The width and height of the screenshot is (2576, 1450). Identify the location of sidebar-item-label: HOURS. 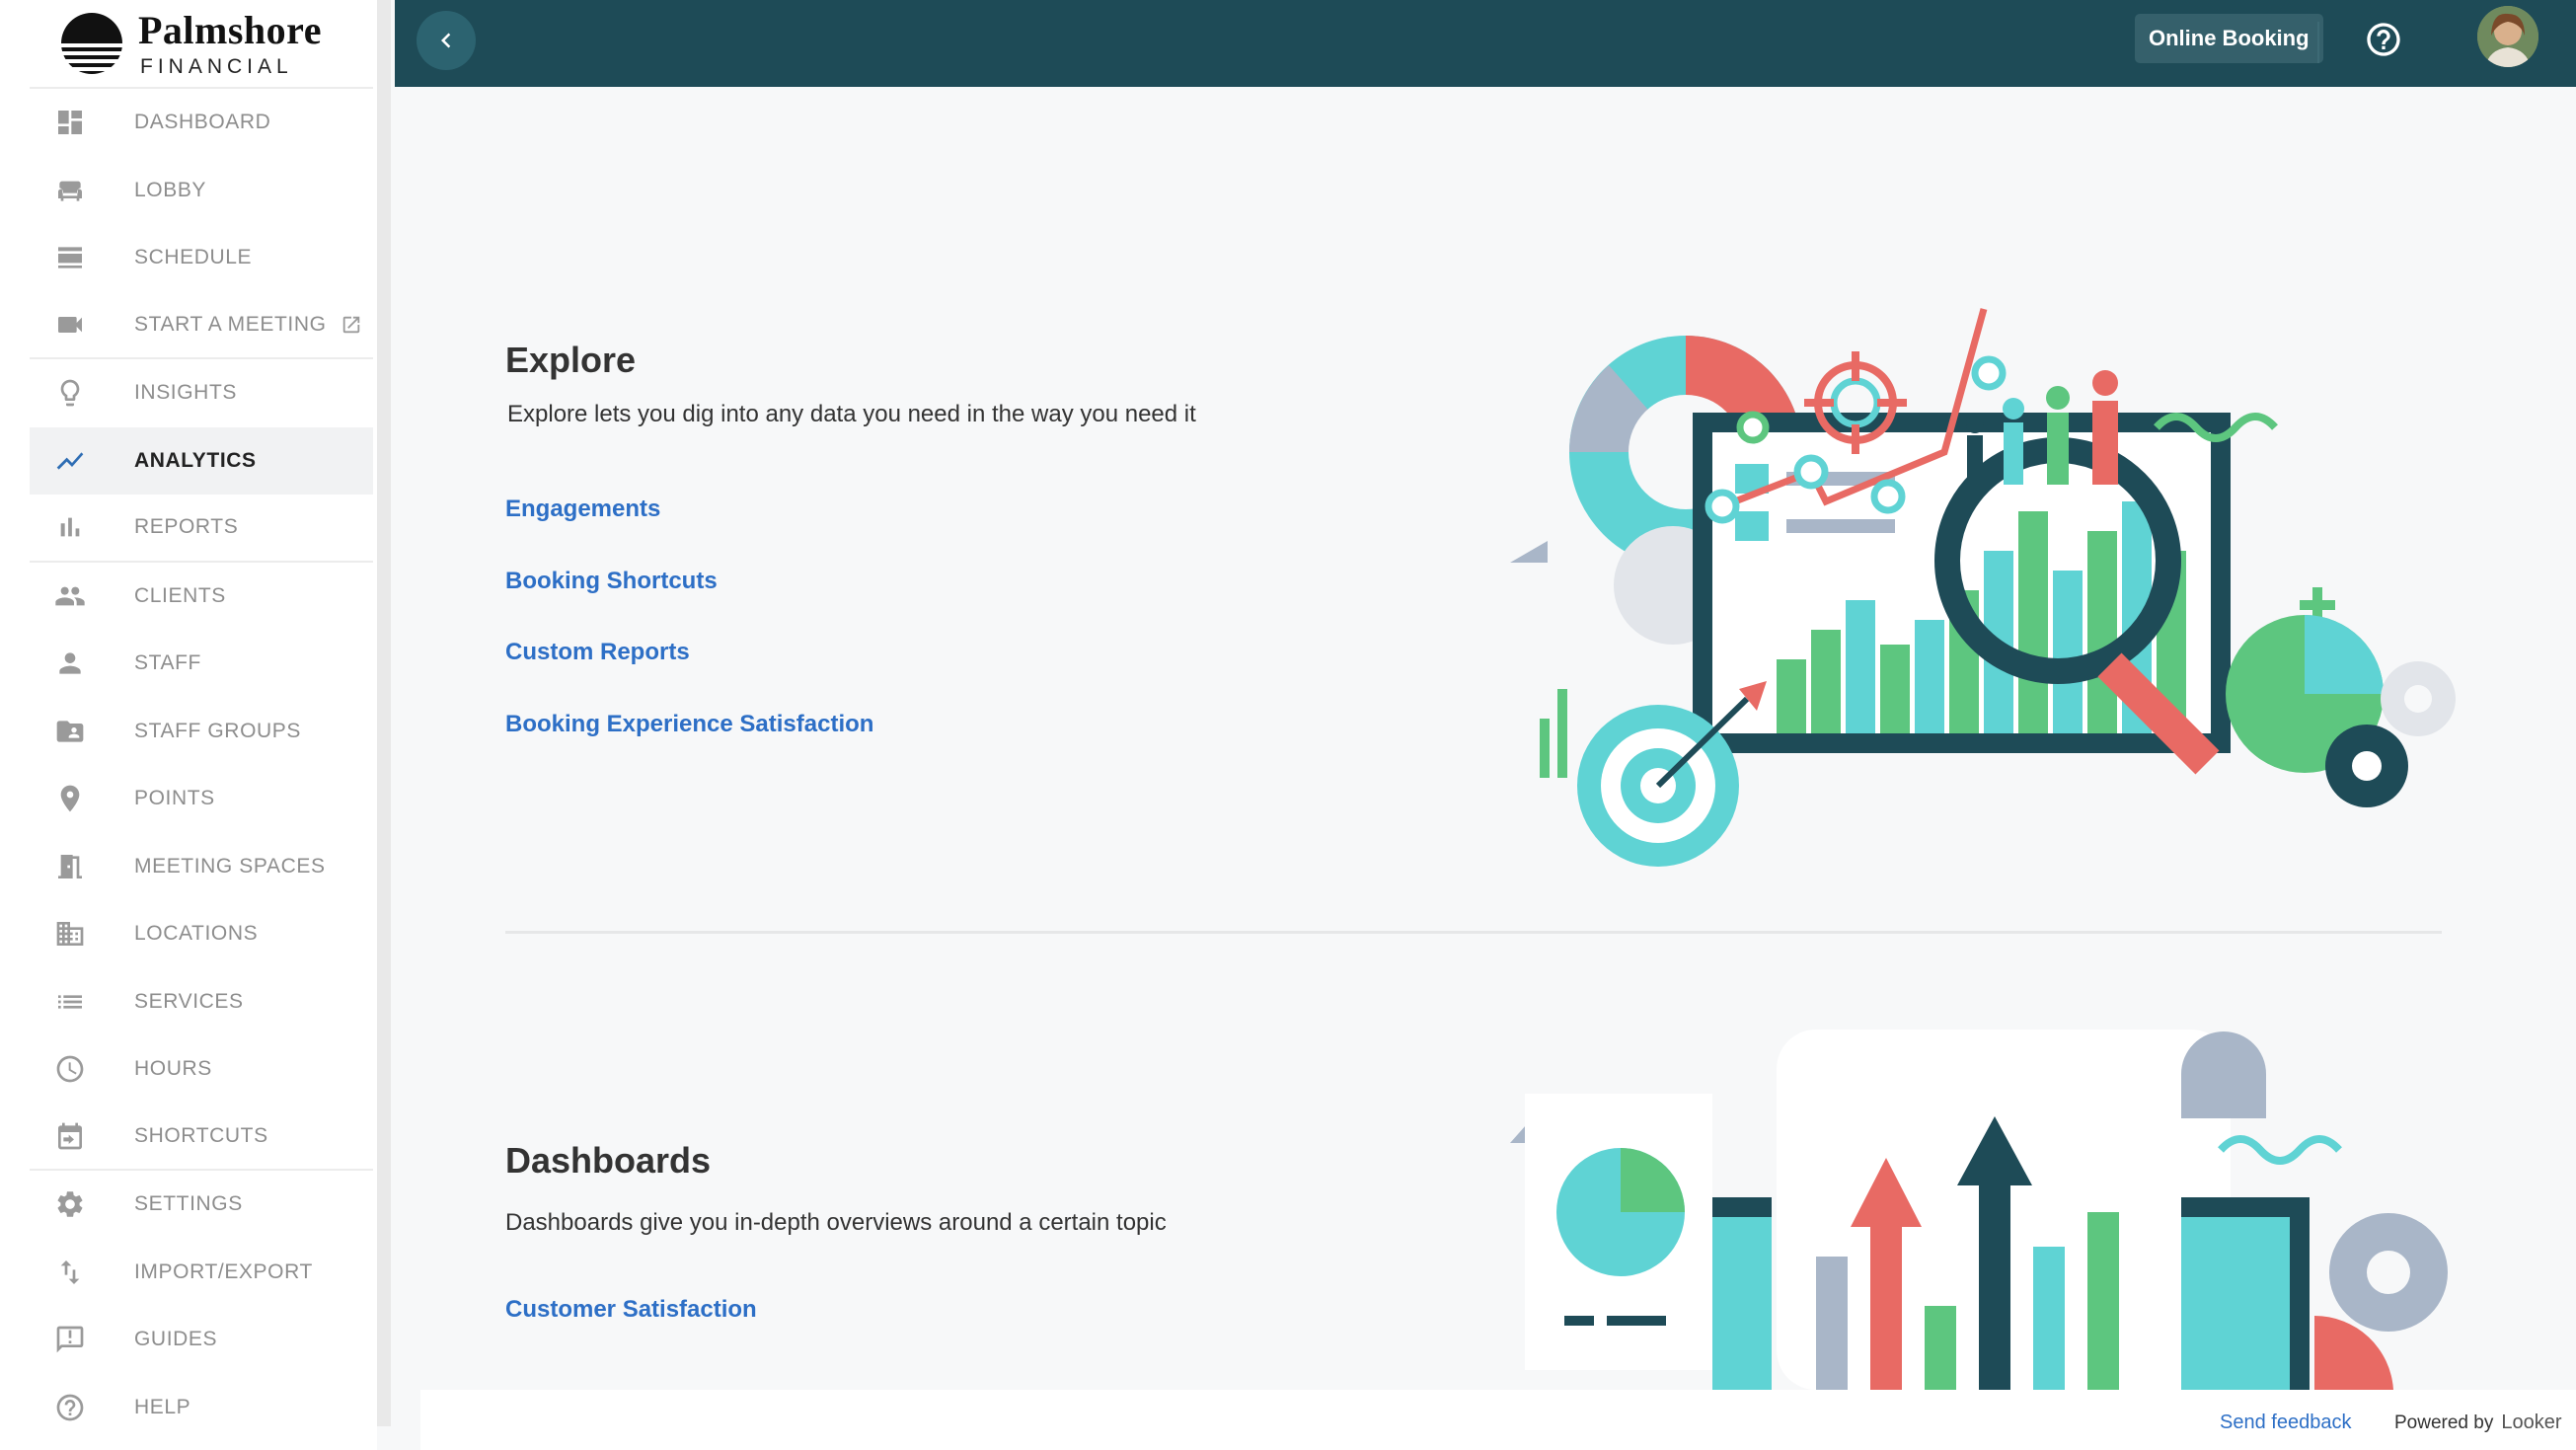
(173, 1069).